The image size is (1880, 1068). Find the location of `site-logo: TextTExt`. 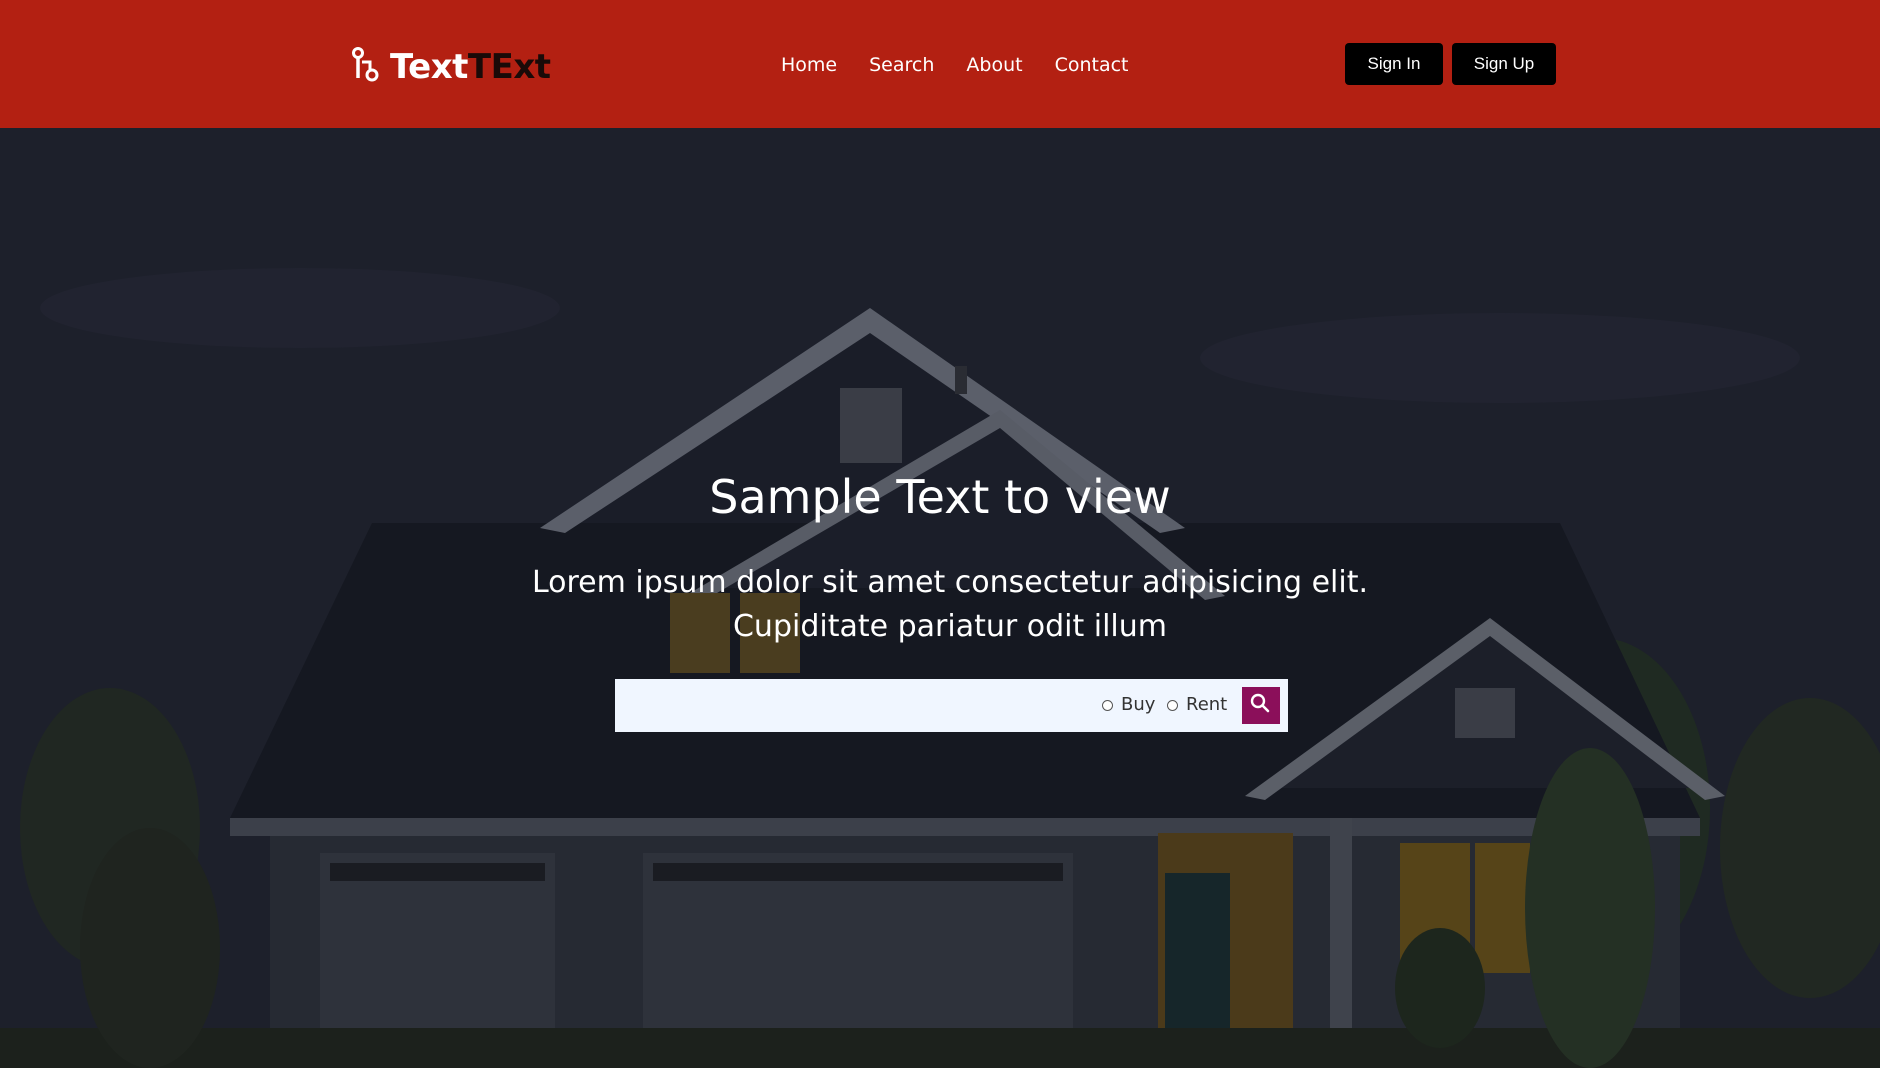

site-logo: TextTExt is located at coordinates (450, 63).